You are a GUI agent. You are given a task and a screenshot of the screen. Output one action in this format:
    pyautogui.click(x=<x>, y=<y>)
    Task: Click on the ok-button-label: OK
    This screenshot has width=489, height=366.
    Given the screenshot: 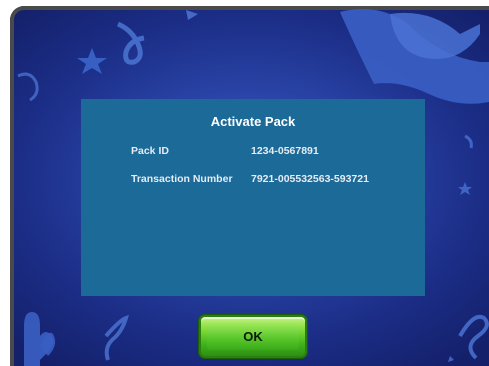 What is the action you would take?
    pyautogui.click(x=253, y=336)
    